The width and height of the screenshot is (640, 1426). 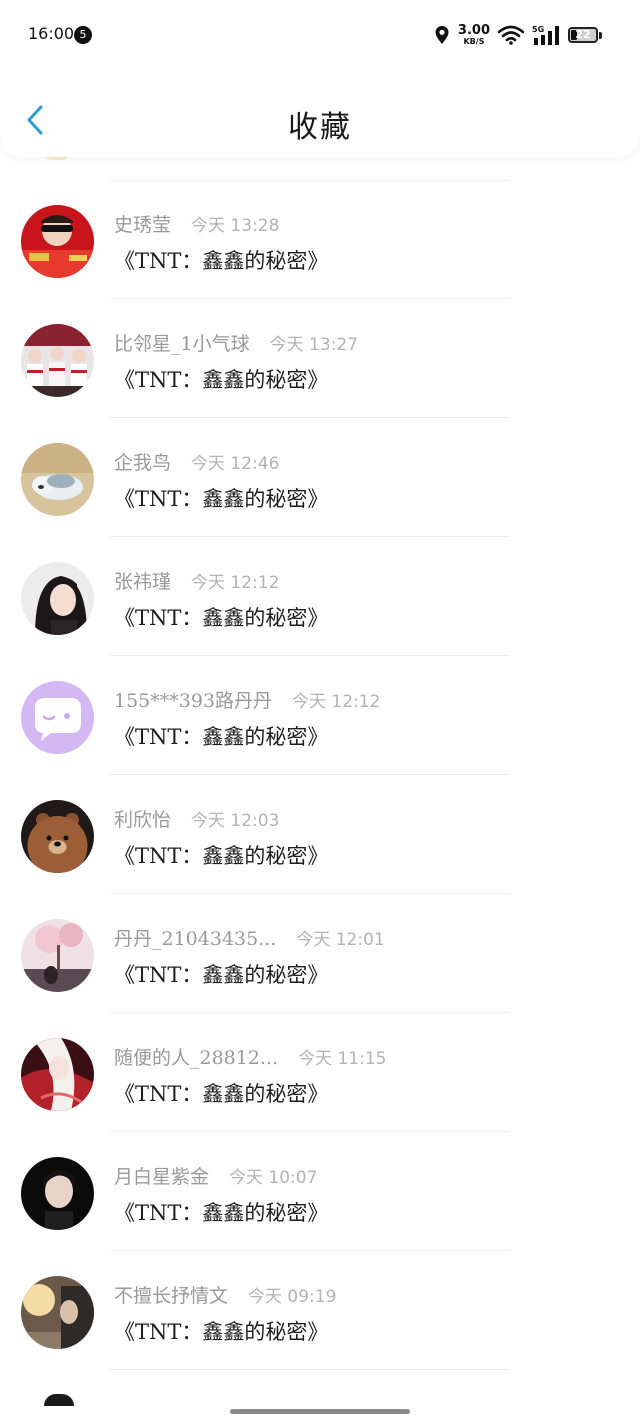 I want to click on wifi-icon, so click(x=511, y=35).